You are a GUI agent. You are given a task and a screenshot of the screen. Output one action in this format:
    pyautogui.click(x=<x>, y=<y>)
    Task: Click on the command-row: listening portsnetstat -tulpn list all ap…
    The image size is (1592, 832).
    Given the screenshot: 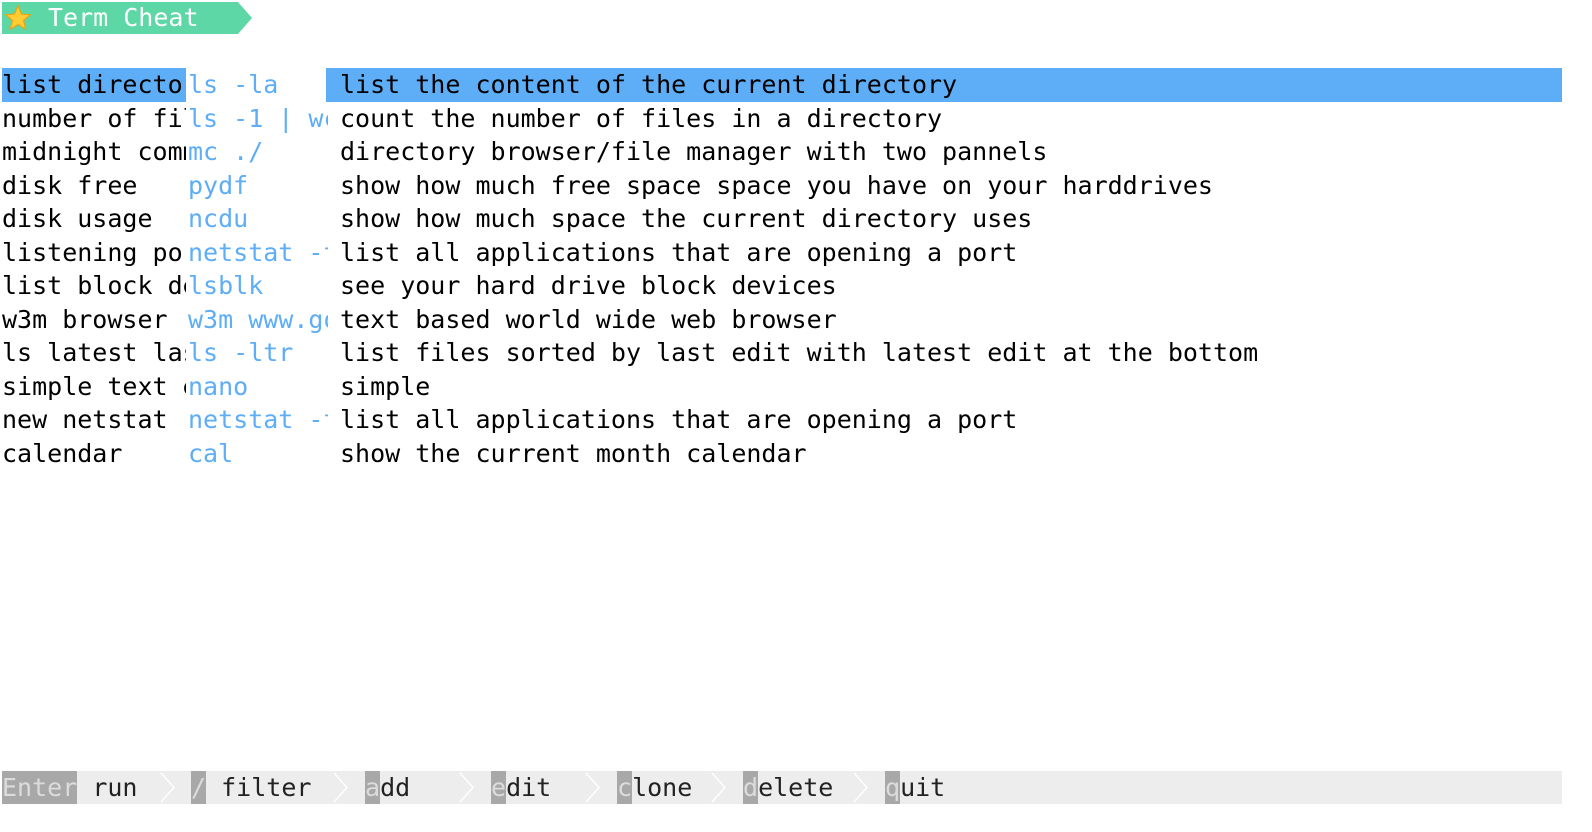 What is the action you would take?
    pyautogui.click(x=782, y=253)
    